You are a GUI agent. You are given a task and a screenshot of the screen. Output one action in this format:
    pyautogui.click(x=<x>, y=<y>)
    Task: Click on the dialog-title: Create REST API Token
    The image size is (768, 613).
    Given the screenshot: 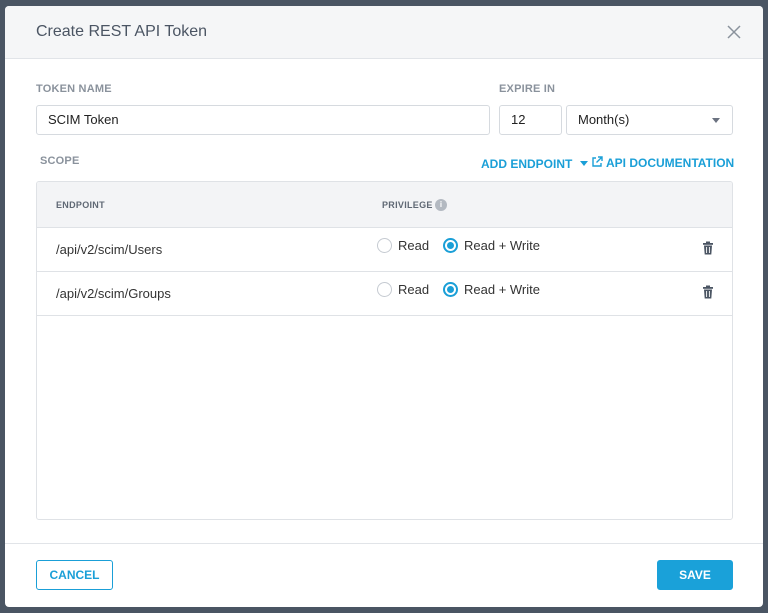 What is the action you would take?
    pyautogui.click(x=122, y=31)
    